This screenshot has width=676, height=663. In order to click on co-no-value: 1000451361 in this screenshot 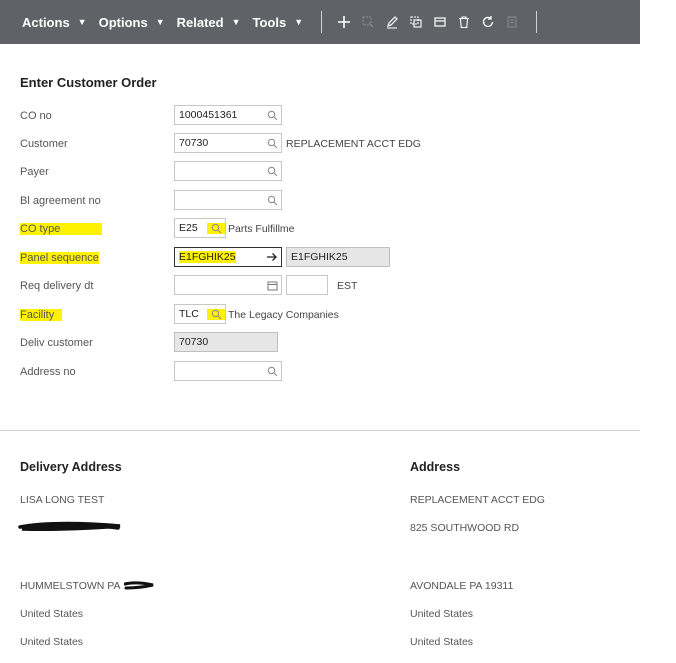, I will do `click(208, 115)`.